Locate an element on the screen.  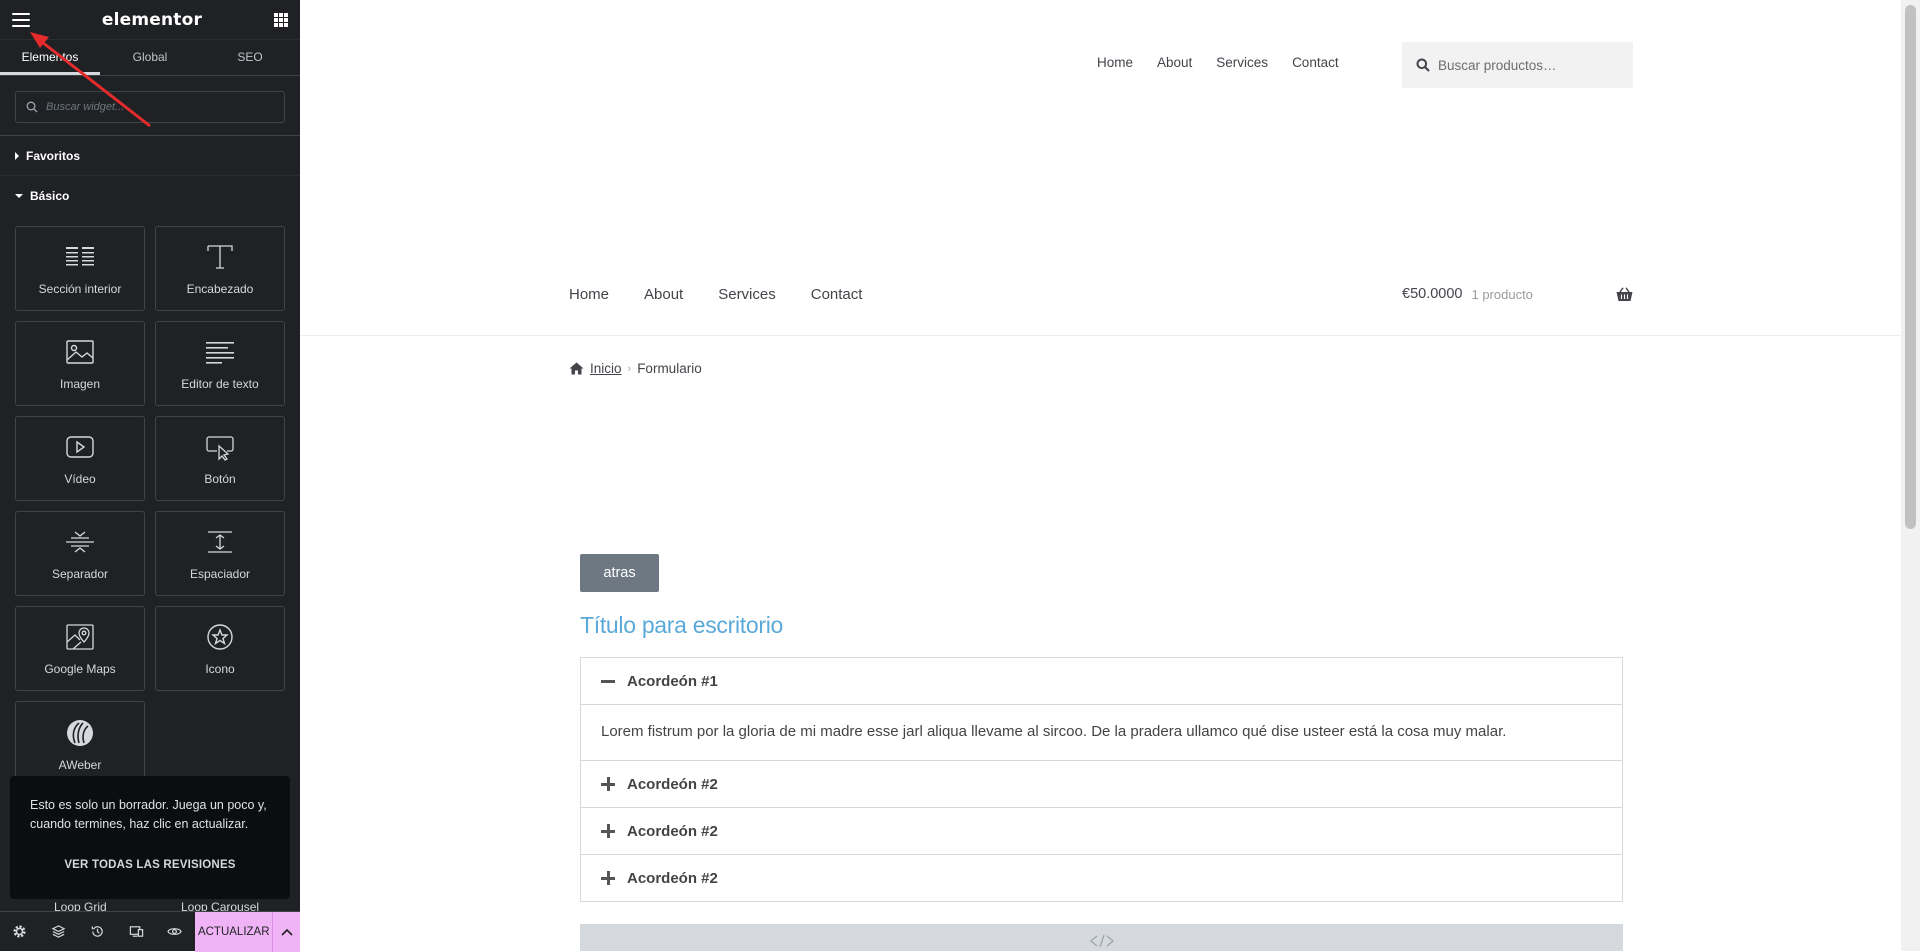
page-scrollbar is located at coordinates (1910, 475).